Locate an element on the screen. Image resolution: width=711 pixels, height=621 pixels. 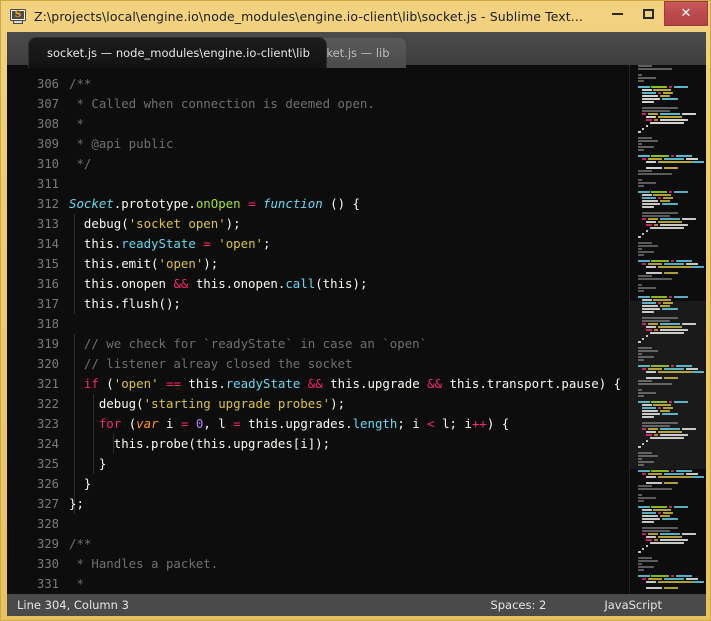
code-text: */ is located at coordinates (80, 163).